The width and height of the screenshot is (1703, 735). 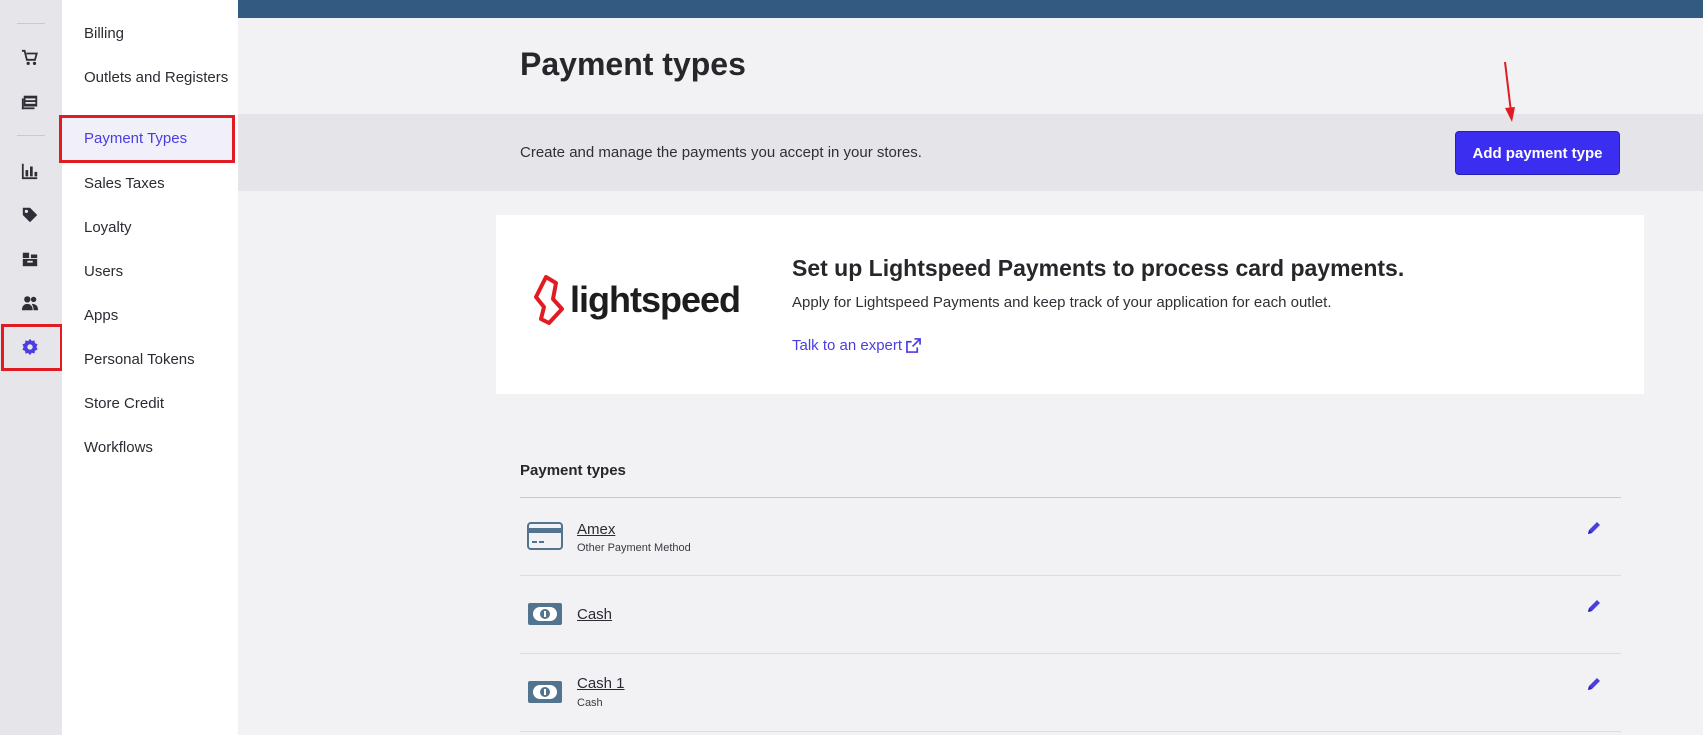 I want to click on settings-nav-item-outlets-and-registers: Outlets and Registers, so click(x=159, y=78).